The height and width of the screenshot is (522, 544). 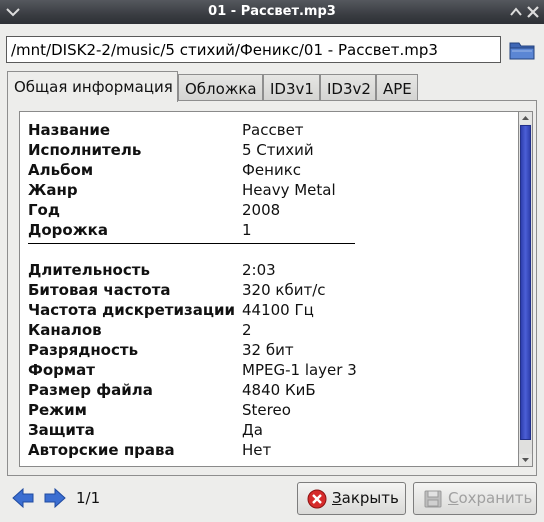 I want to click on info-value: Heavy Metal, so click(x=289, y=190).